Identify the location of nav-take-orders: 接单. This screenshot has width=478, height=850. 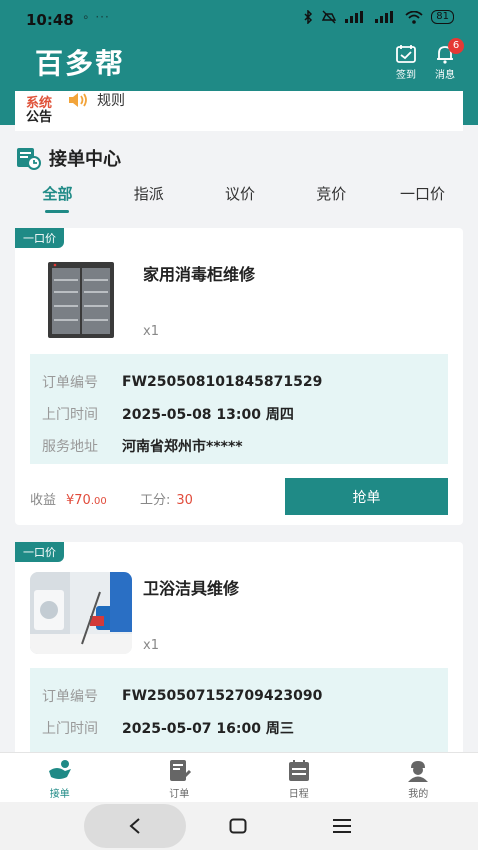
(60, 777).